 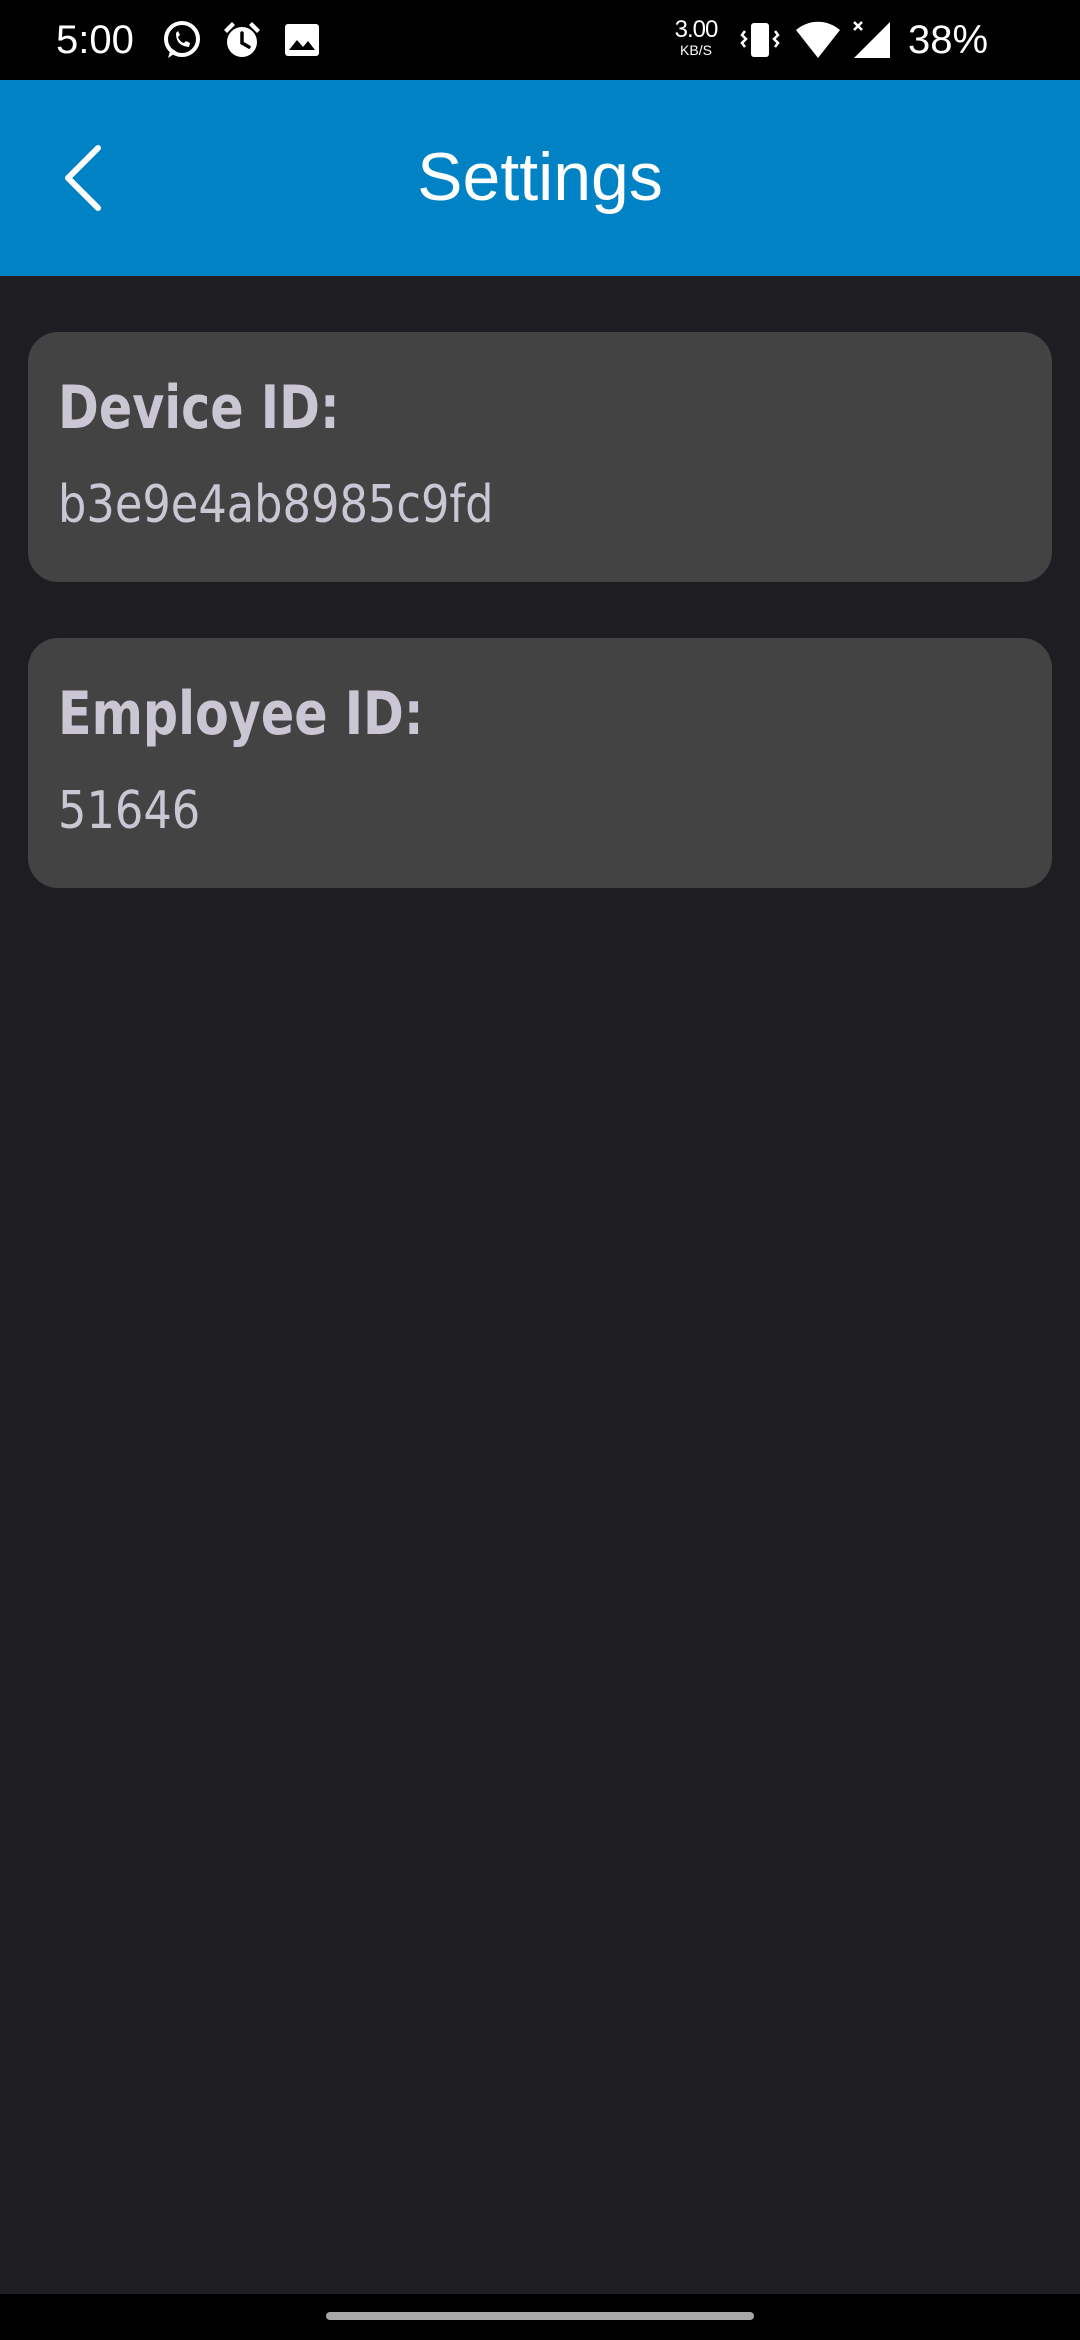 I want to click on device-id-value: b3e9e4ab8985c9fd, so click(x=276, y=505).